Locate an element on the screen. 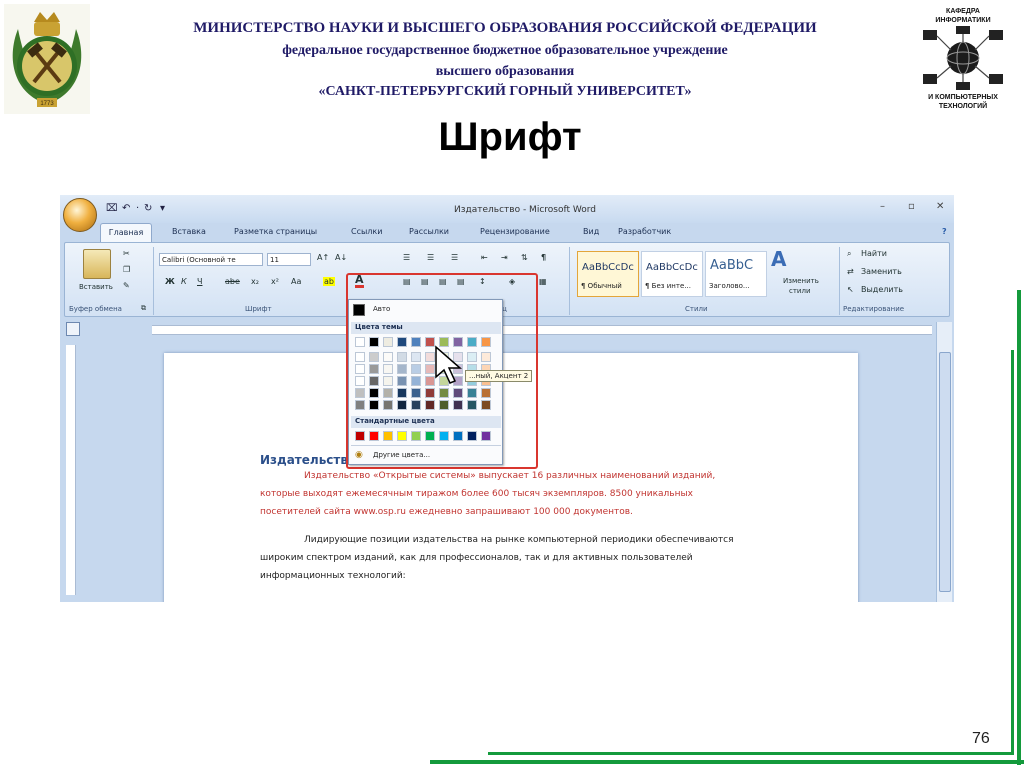 This screenshot has height=767, width=1024. shrink-font-button: A↓ is located at coordinates (341, 257).